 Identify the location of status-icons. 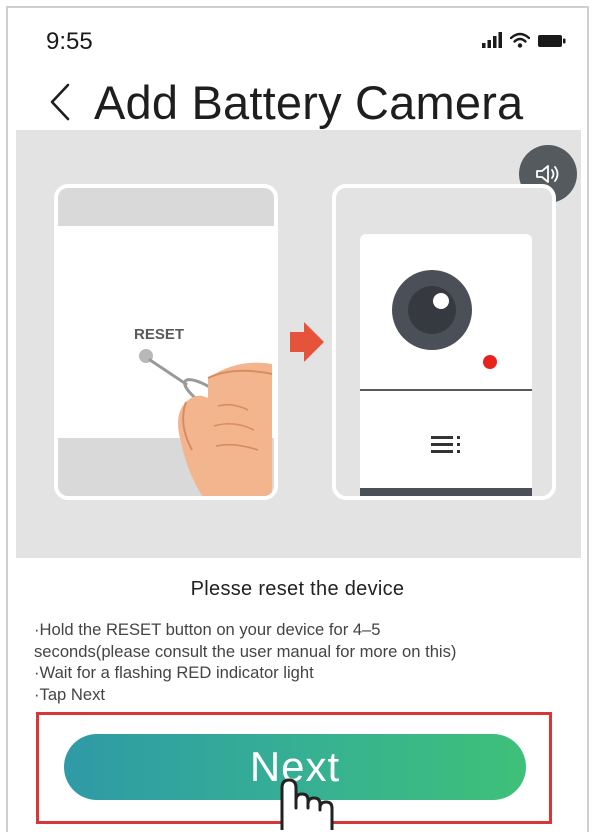
(524, 40).